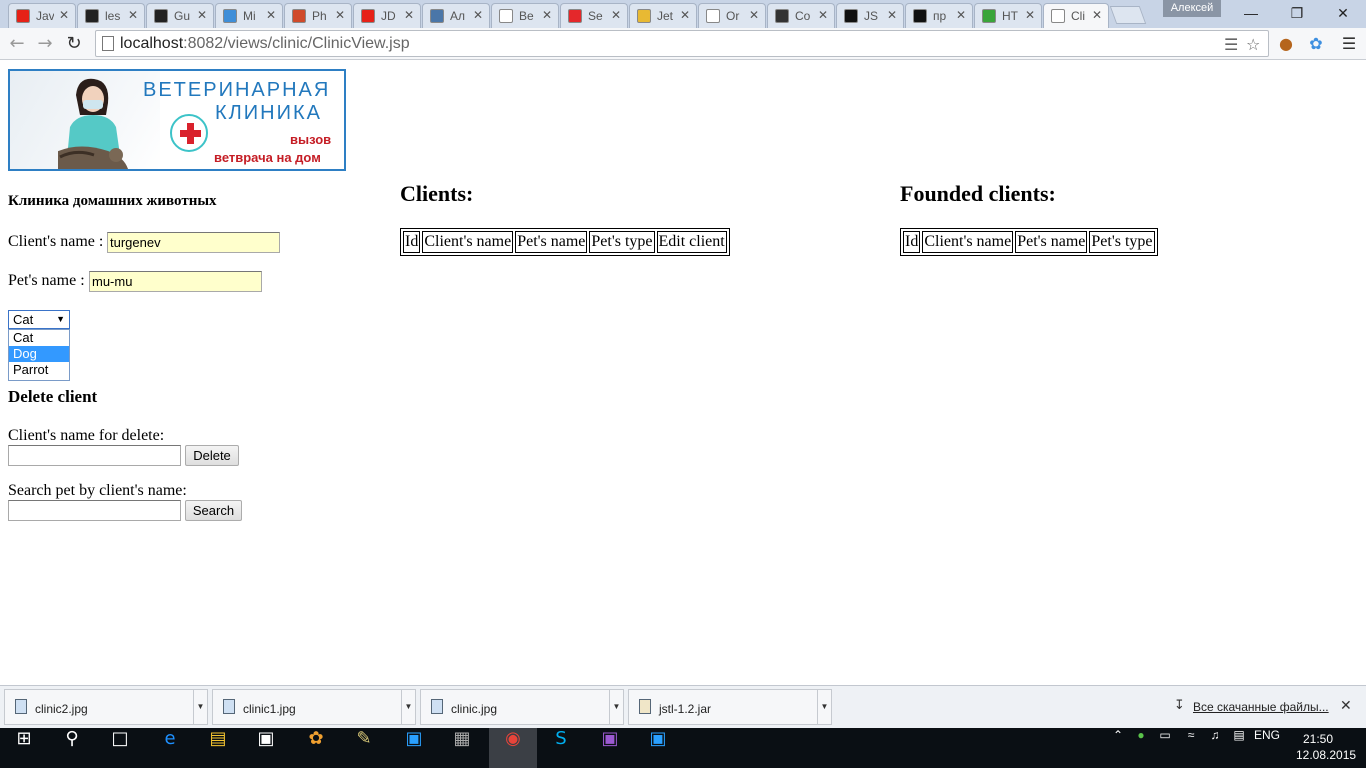 The width and height of the screenshot is (1366, 768). What do you see at coordinates (1179, 705) in the screenshot?
I see `download-arrow-icon: ↧` at bounding box center [1179, 705].